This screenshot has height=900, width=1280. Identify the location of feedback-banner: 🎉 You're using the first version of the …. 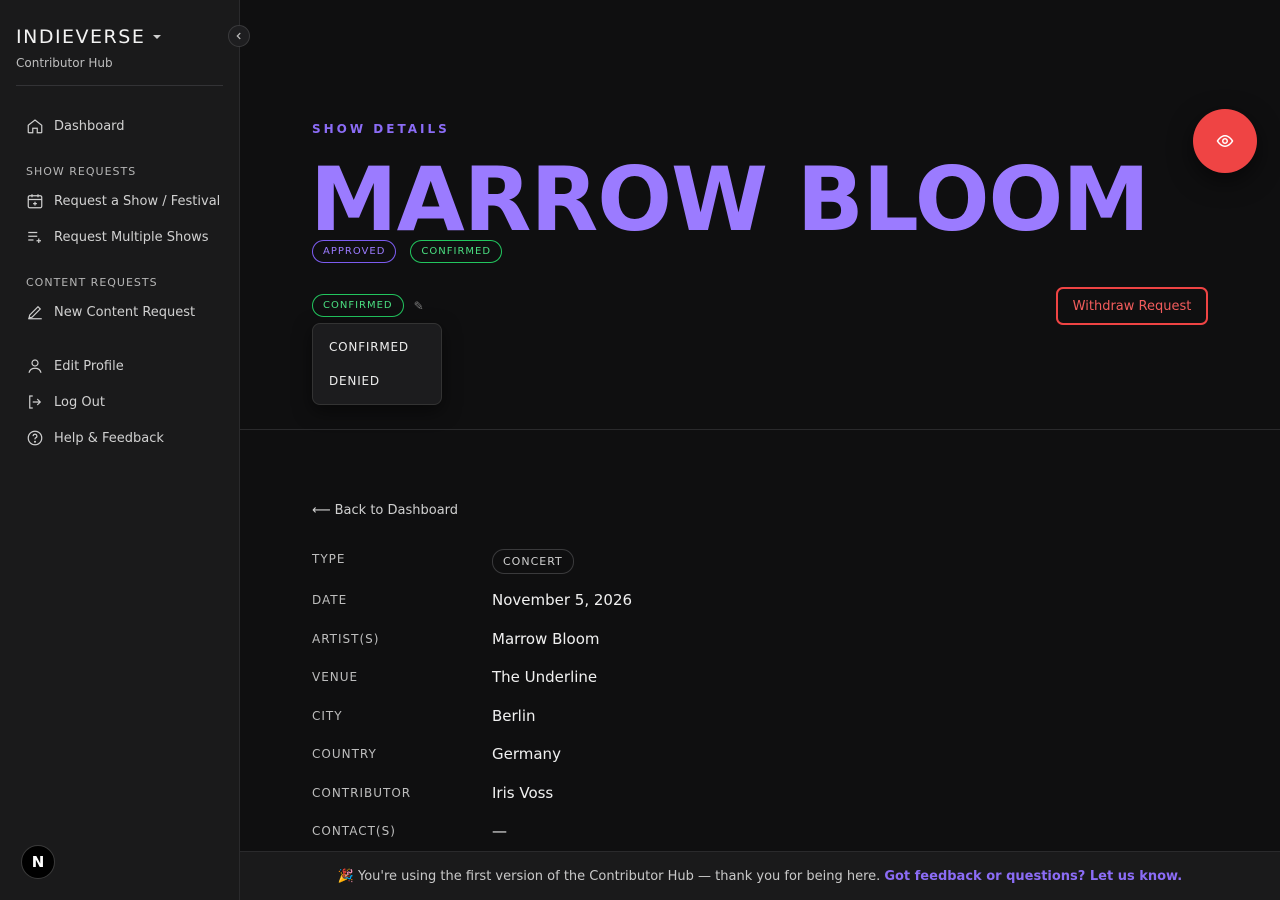
(760, 875).